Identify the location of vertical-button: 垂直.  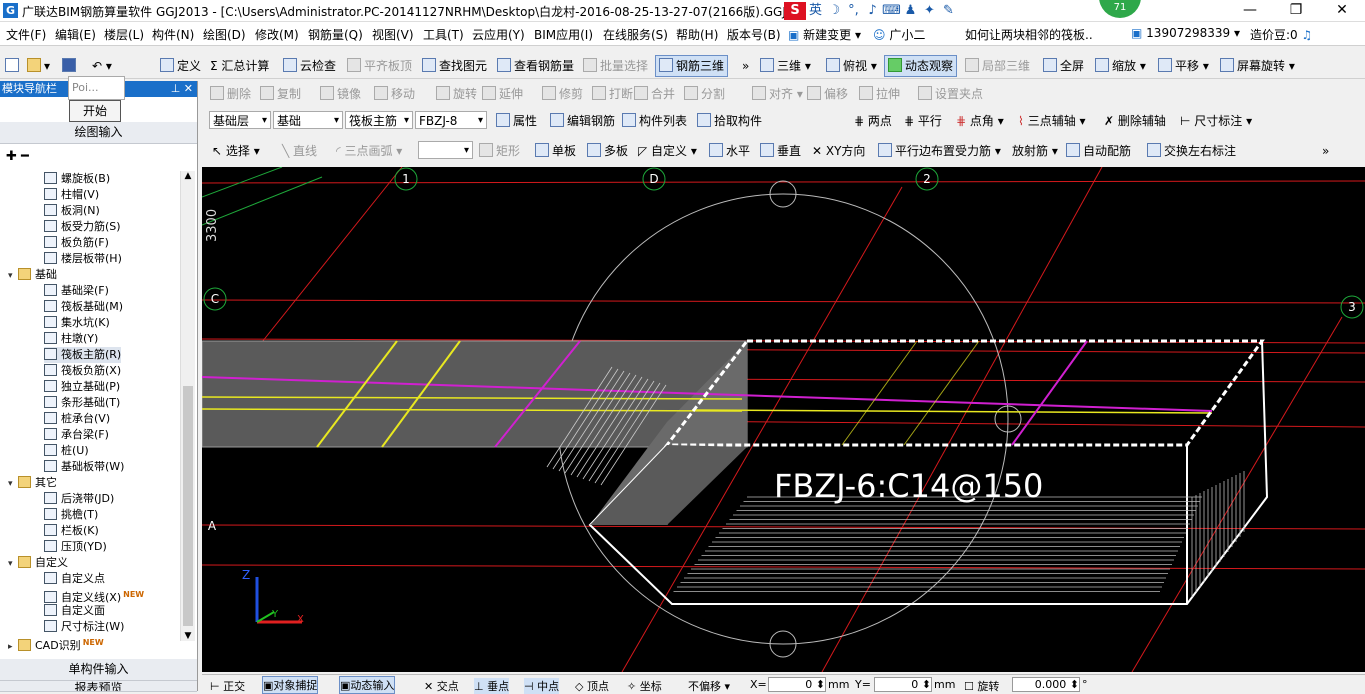
(780, 151).